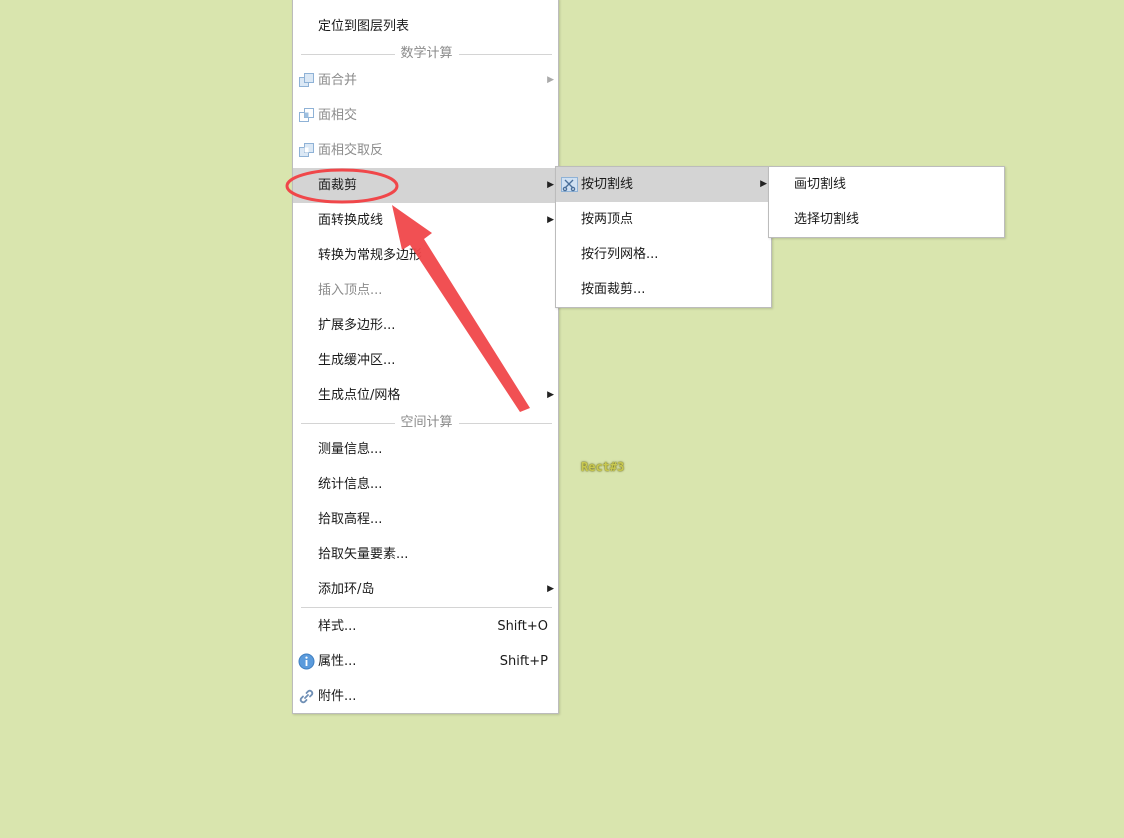  What do you see at coordinates (426, 607) in the screenshot?
I see `menu-separator` at bounding box center [426, 607].